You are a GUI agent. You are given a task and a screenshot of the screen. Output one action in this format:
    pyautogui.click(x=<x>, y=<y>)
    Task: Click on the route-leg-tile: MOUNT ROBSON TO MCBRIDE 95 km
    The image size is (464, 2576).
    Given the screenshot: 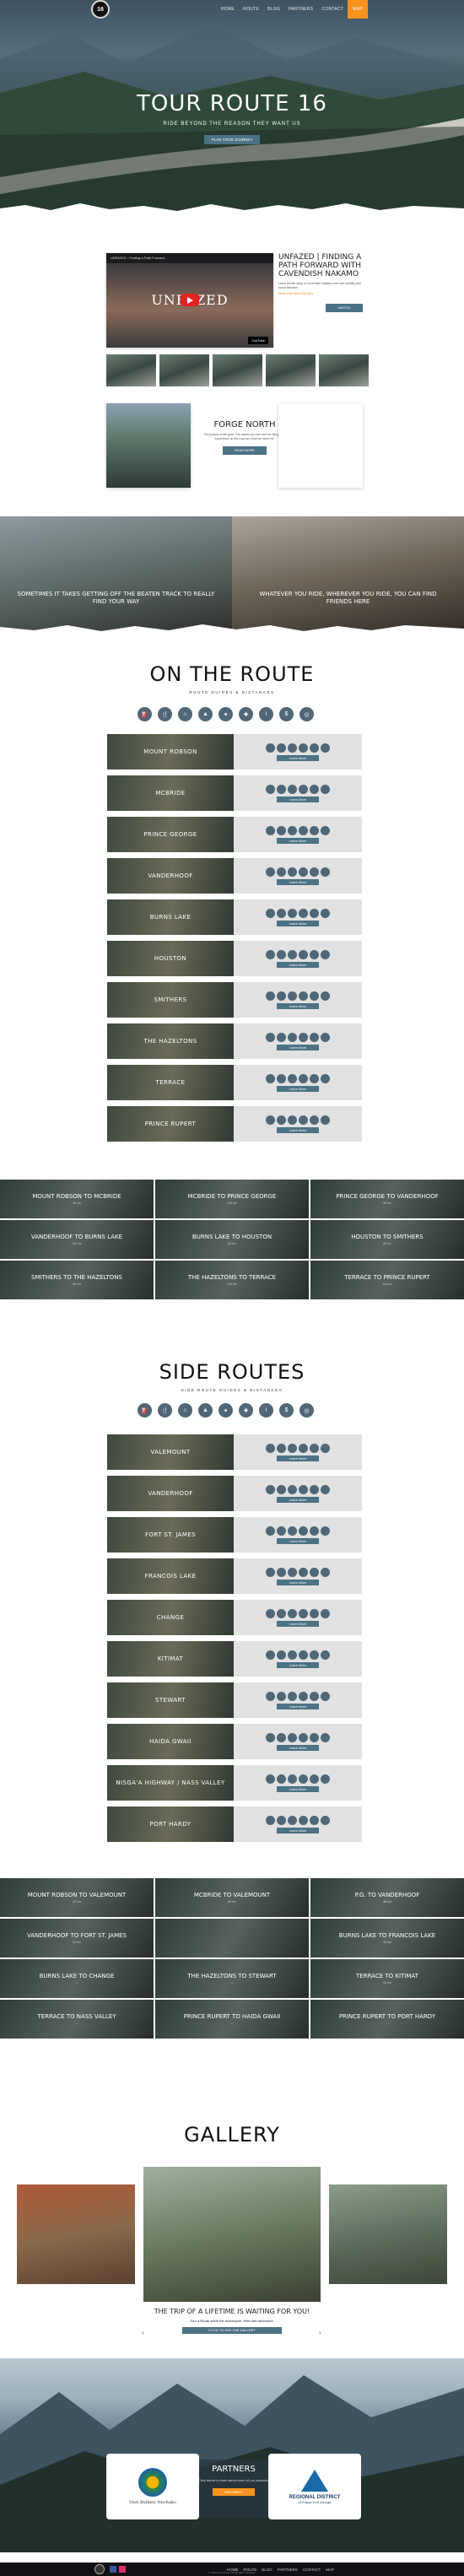 What is the action you would take?
    pyautogui.click(x=77, y=1199)
    